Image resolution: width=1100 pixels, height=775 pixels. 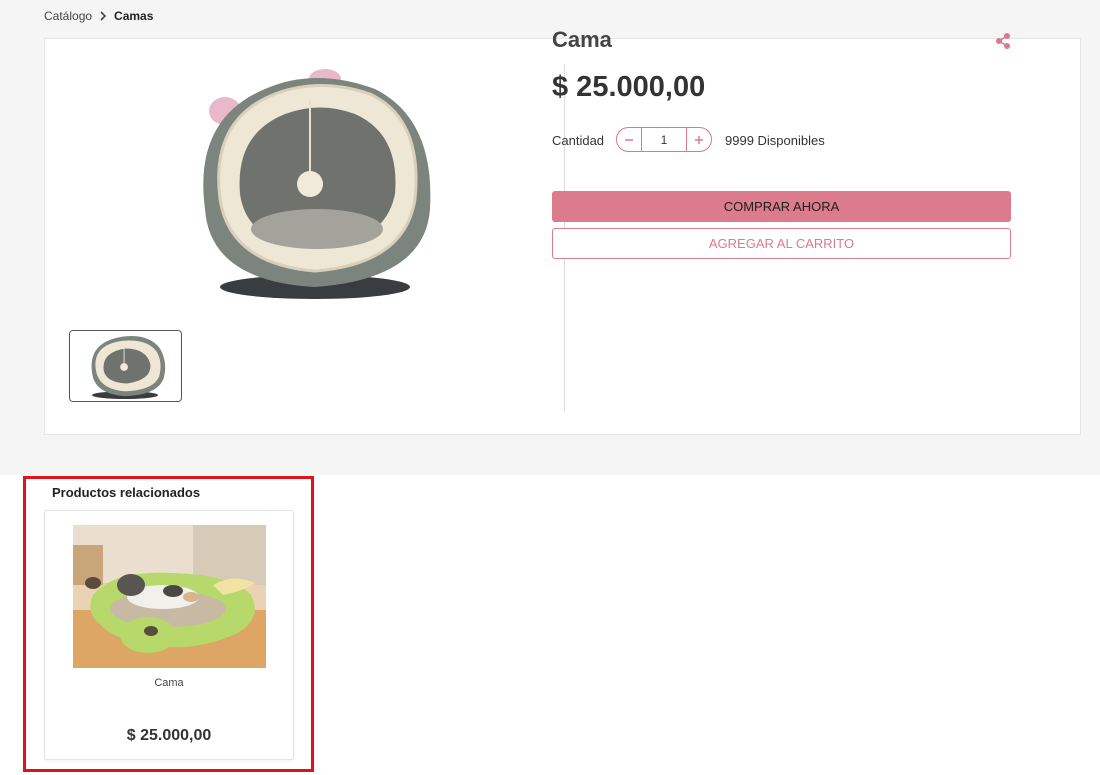 I want to click on breadcrumb-catalog-link: Catálogo, so click(x=68, y=16).